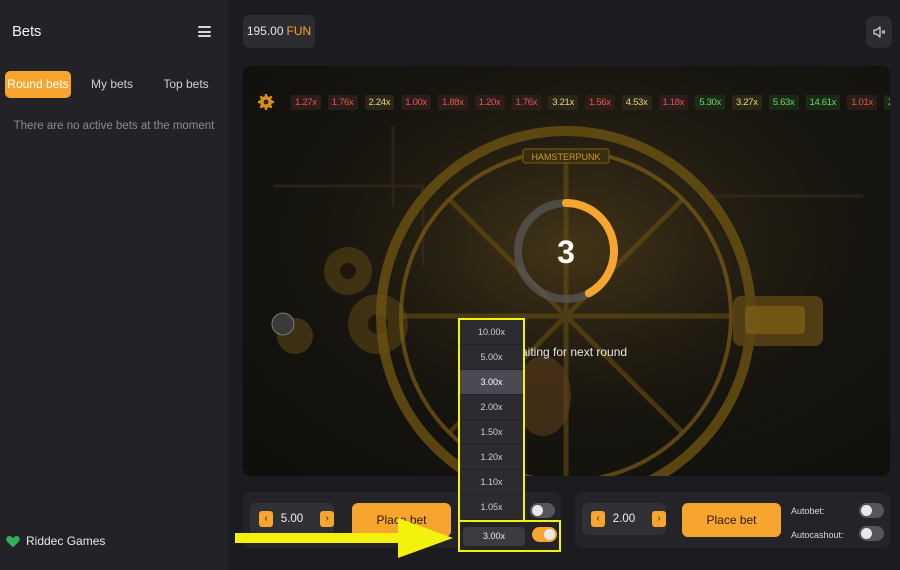  Describe the element at coordinates (636, 102) in the screenshot. I see `history-multiplier: 4.53x` at that location.